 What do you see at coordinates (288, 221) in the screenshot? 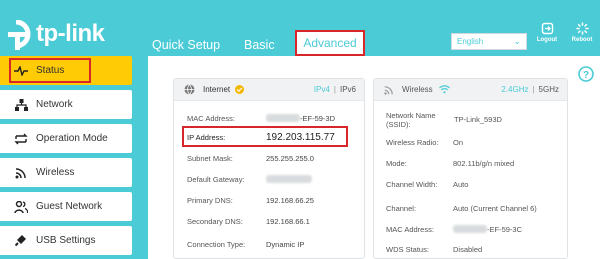
I see `secondary-dns-value: 192.168.66.1` at bounding box center [288, 221].